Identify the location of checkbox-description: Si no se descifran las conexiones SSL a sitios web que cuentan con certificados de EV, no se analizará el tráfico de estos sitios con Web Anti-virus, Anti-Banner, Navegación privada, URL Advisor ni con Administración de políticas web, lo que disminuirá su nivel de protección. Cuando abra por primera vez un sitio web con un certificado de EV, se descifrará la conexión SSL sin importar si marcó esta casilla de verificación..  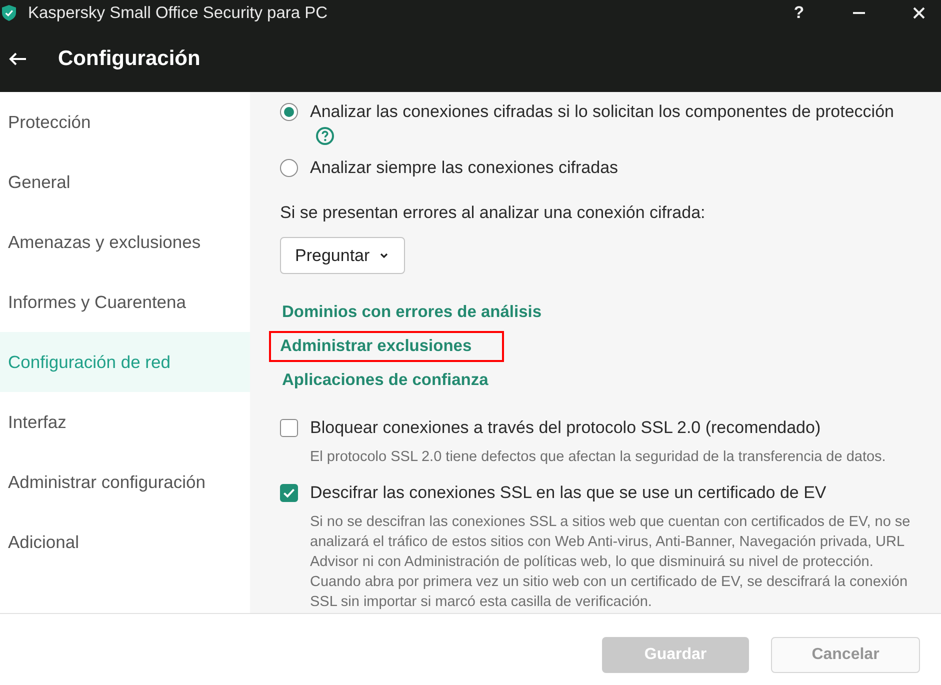
(611, 562).